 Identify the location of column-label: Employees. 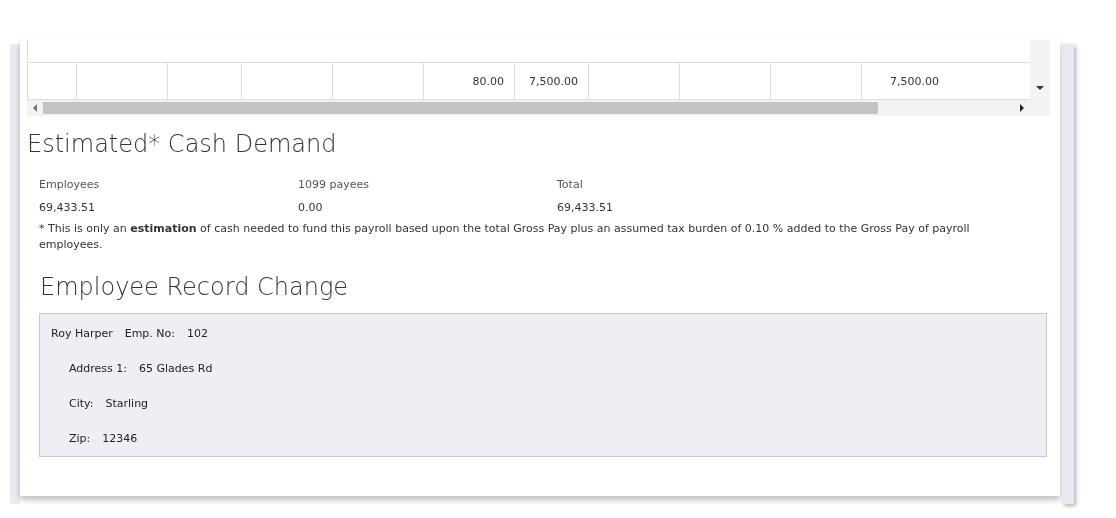
(70, 184).